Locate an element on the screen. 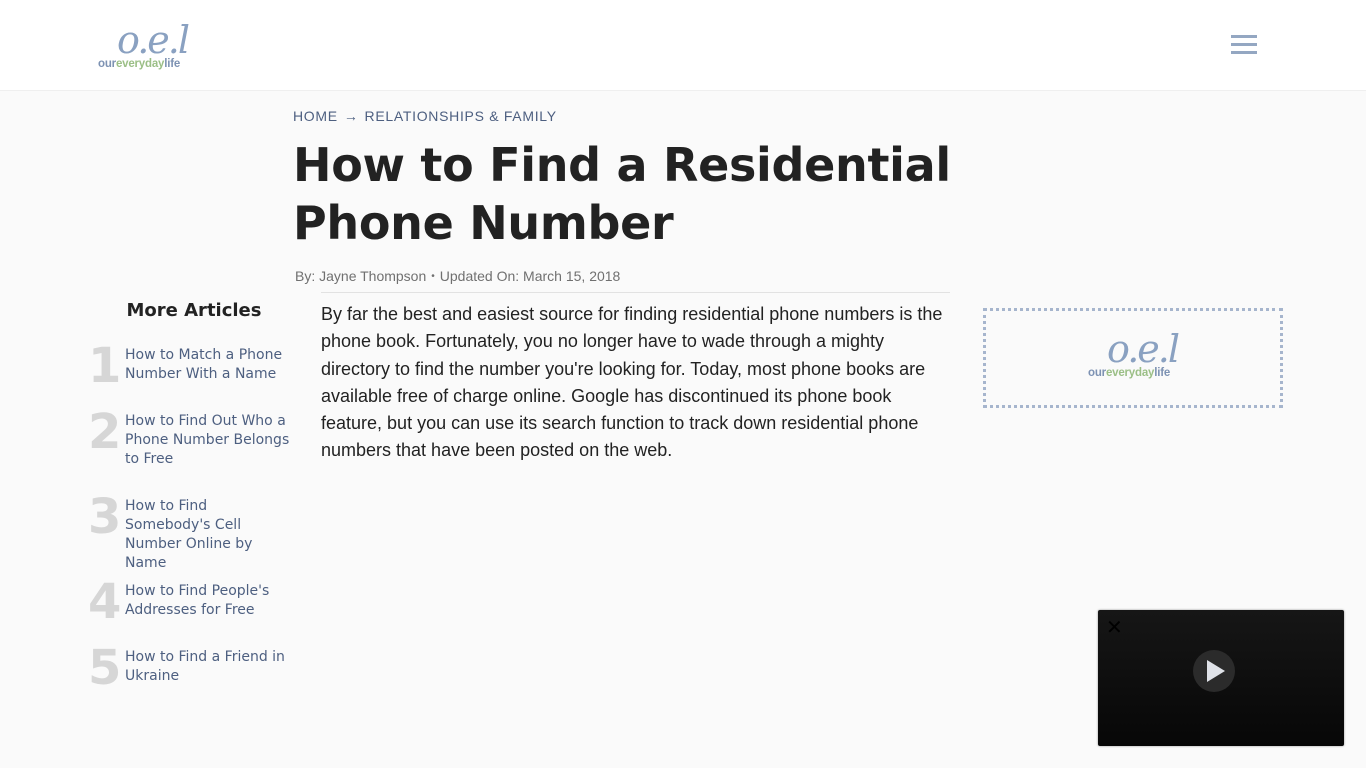  page-title: How to Find a Residential Phone Number is located at coordinates (622, 194).